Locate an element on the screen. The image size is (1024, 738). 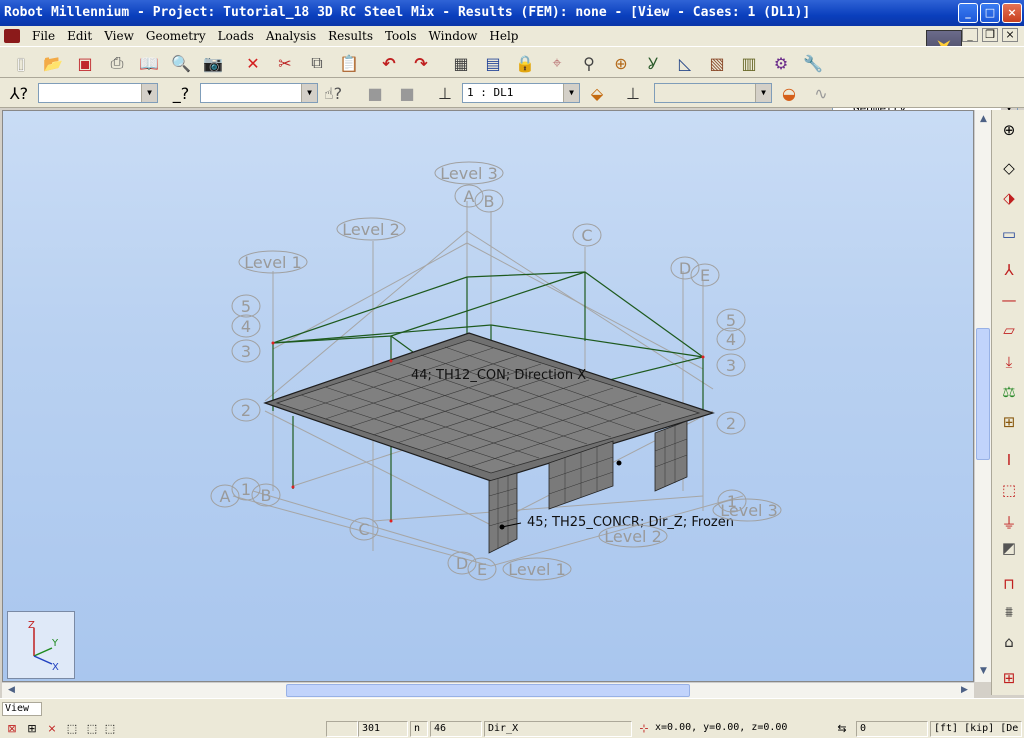
offset-icon: ⊞ is located at coordinates (1009, 422).